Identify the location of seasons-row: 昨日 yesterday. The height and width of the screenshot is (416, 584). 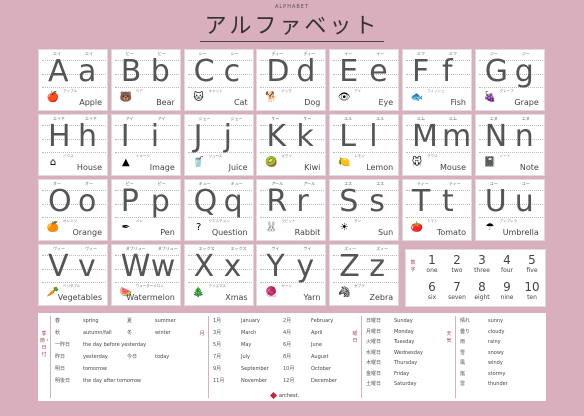
(81, 357).